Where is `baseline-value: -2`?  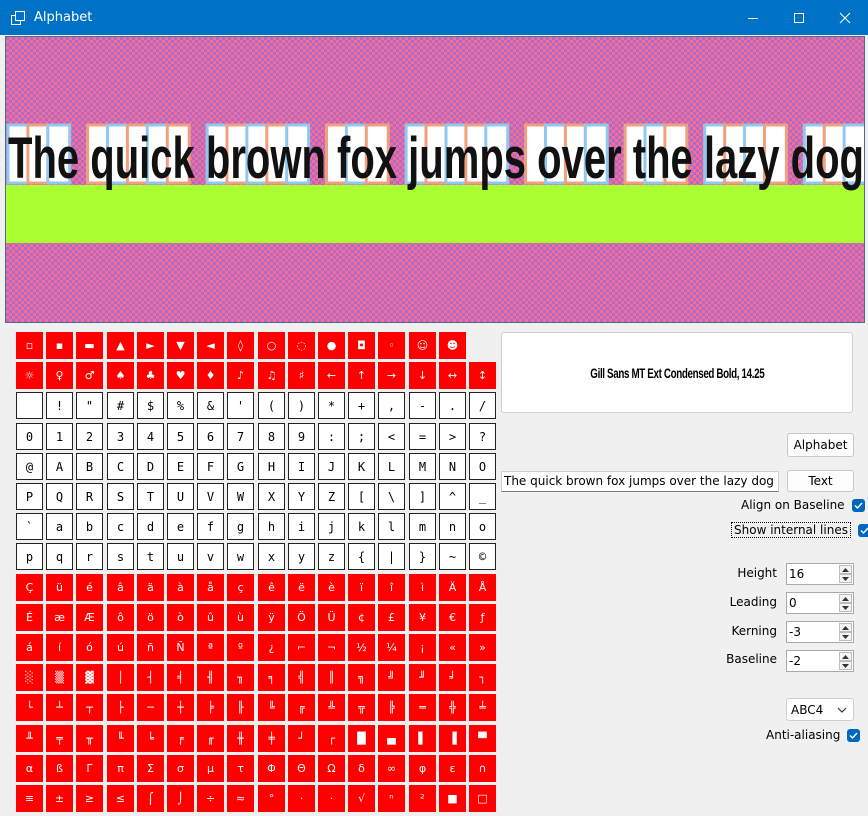
baseline-value: -2 is located at coordinates (795, 661).